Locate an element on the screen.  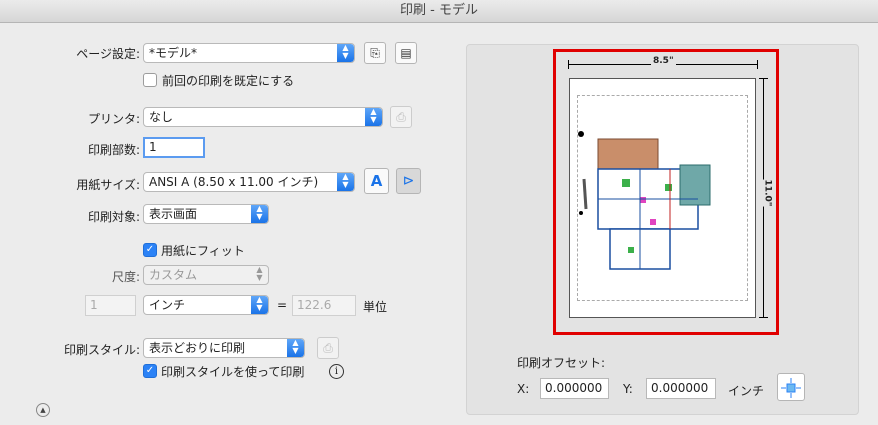
paper-preview is located at coordinates (662, 198).